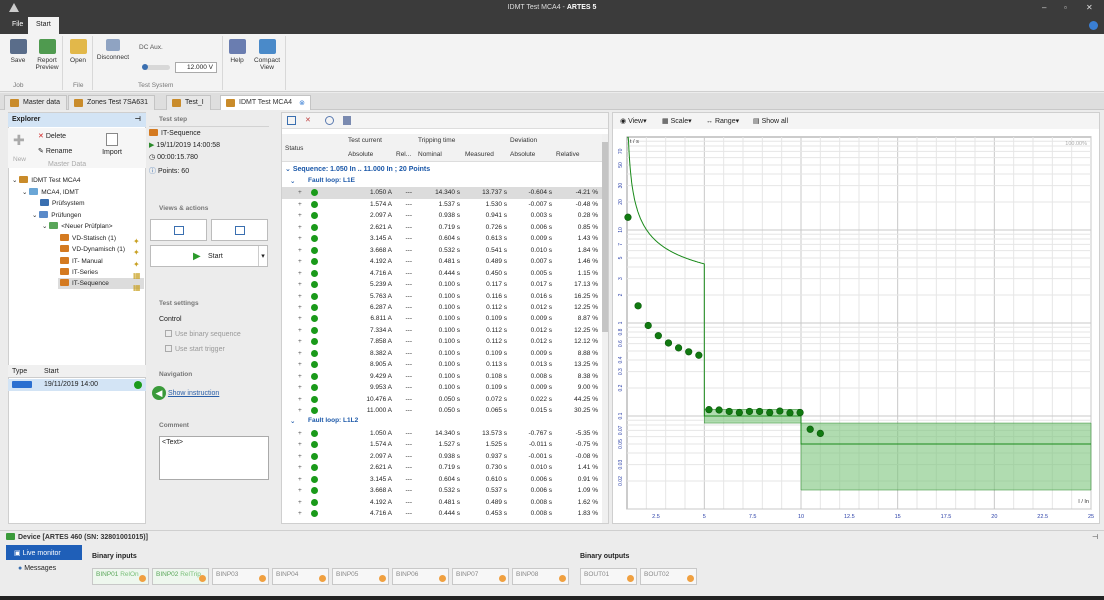 Image resolution: width=1104 pixels, height=600 pixels. What do you see at coordinates (443, 490) in the screenshot?
I see `table-row: +3.668 A --- 0.532 s 0.537 s 0.006 s 1.09 %` at bounding box center [443, 490].